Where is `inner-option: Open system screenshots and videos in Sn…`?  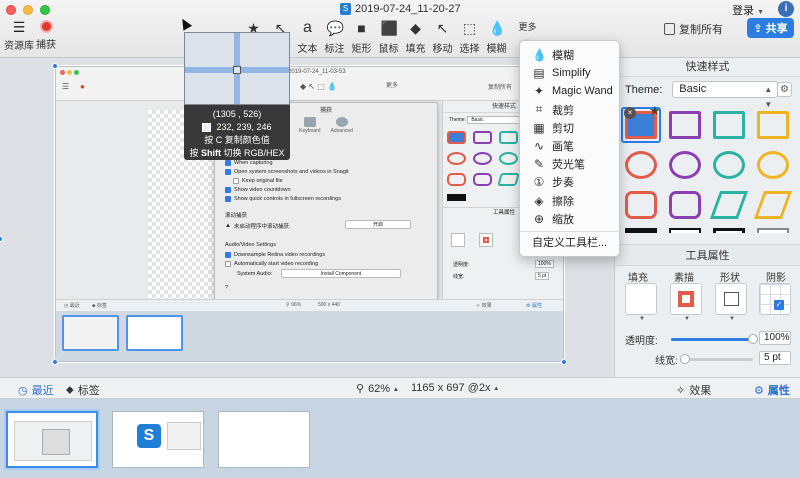
inner-option: Open system screenshots and videos in Sn… is located at coordinates (287, 172).